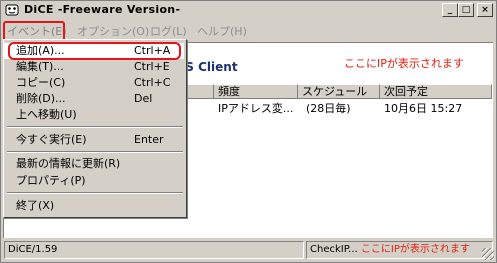  I want to click on menu-item-edit: 編集(T)... Ctrl+E, so click(94, 67).